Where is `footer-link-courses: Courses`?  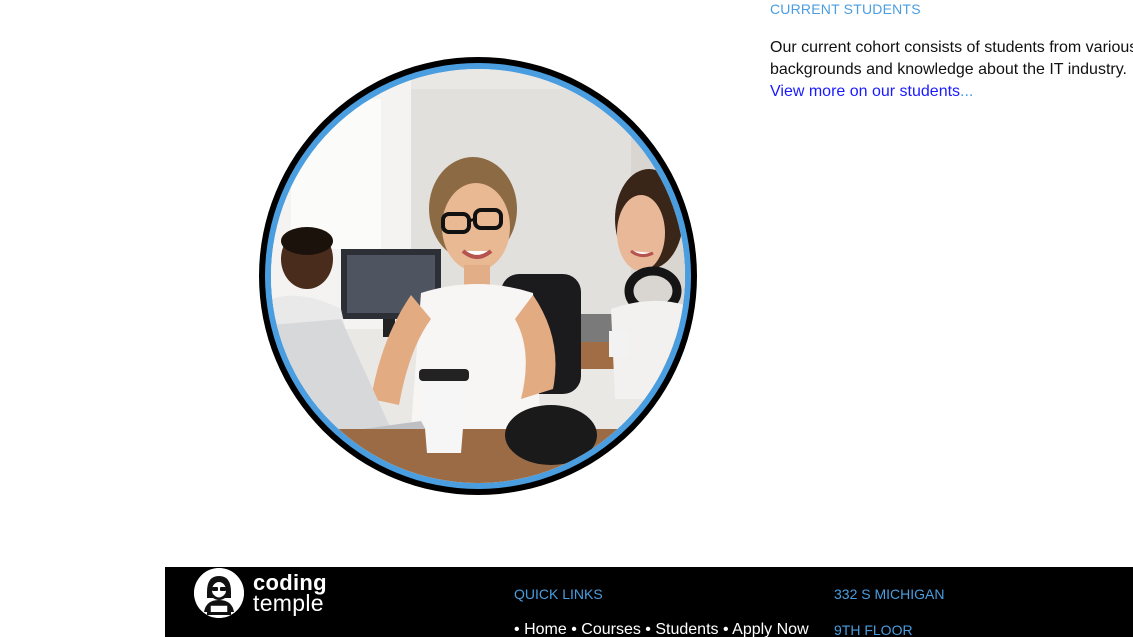
footer-link-courses: Courses is located at coordinates (611, 629).